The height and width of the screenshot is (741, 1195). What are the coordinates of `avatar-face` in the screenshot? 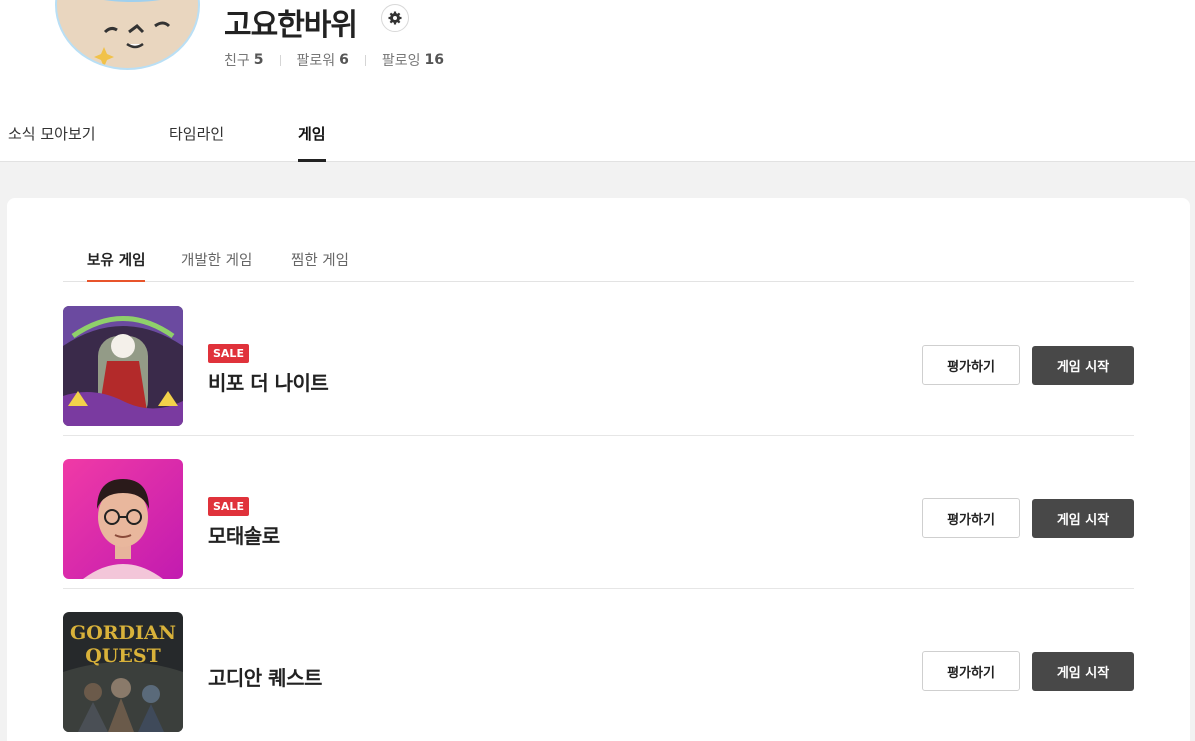 It's located at (128, 35).